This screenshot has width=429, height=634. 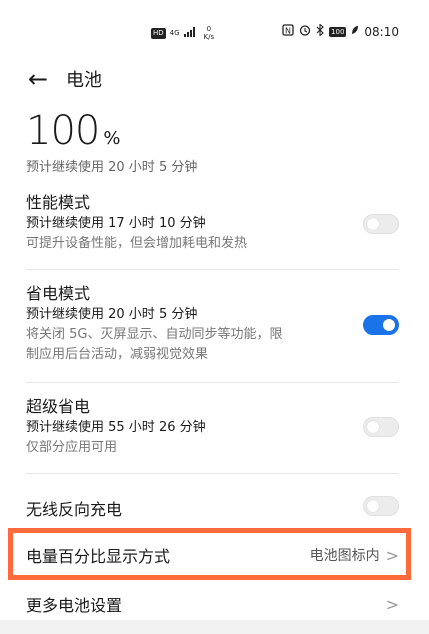 I want to click on battery-icon: 100, so click(x=338, y=31).